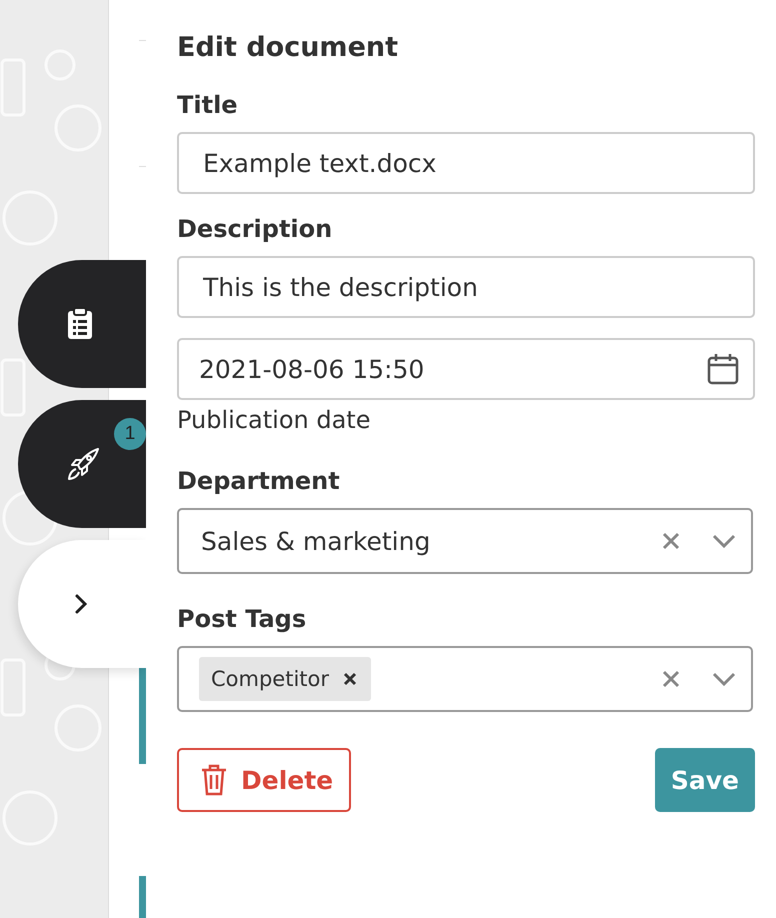 The image size is (776, 918). Describe the element at coordinates (466, 163) in the screenshot. I see `title-field: Example text.docx` at that location.